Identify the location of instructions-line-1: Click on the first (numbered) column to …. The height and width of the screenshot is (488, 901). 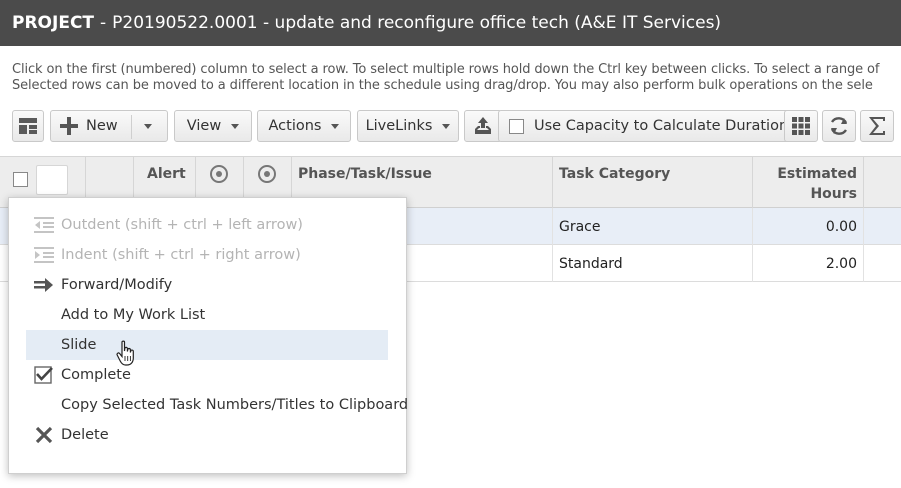
(446, 69).